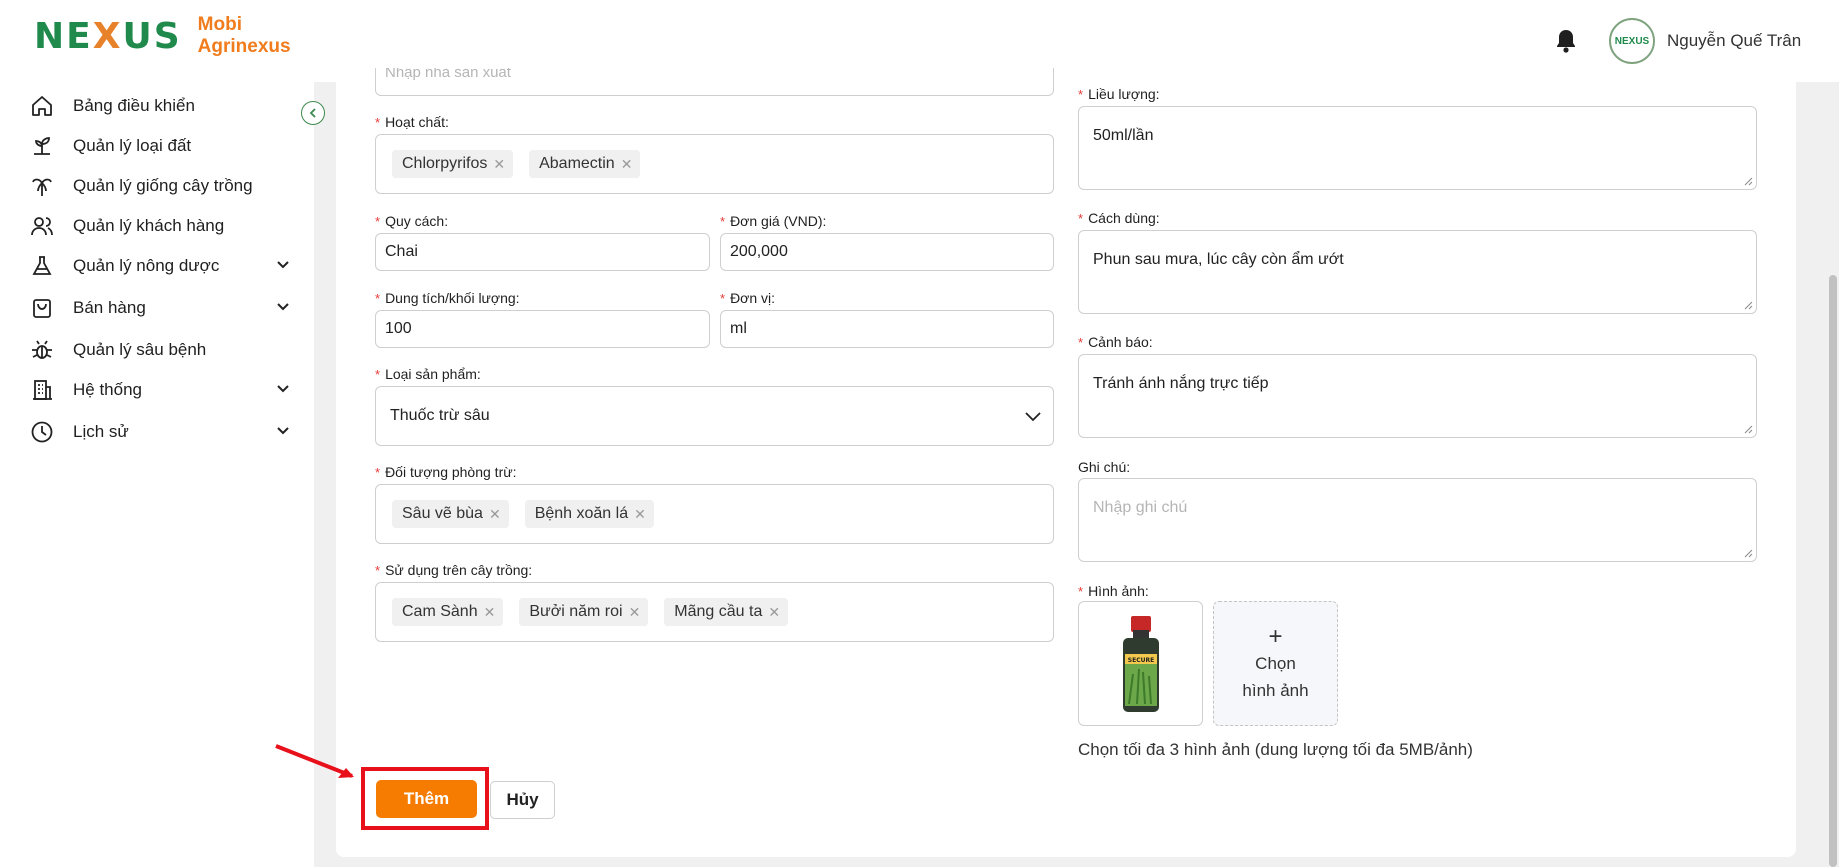 The height and width of the screenshot is (867, 1839). What do you see at coordinates (1140, 660) in the screenshot?
I see `svg-text: SECURE` at bounding box center [1140, 660].